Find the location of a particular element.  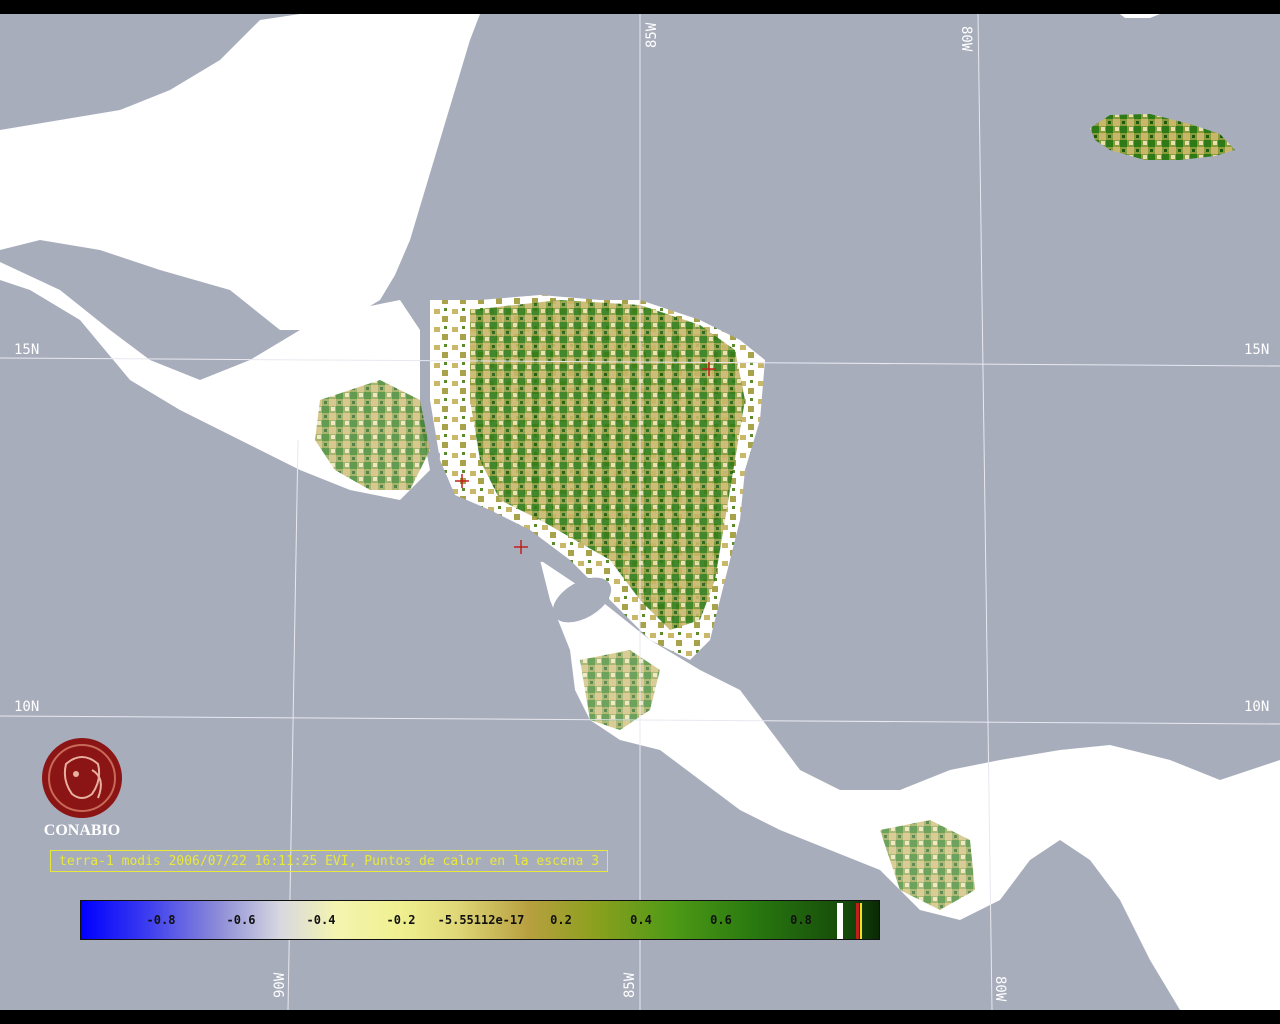

bottom-strip is located at coordinates (640, 1017).